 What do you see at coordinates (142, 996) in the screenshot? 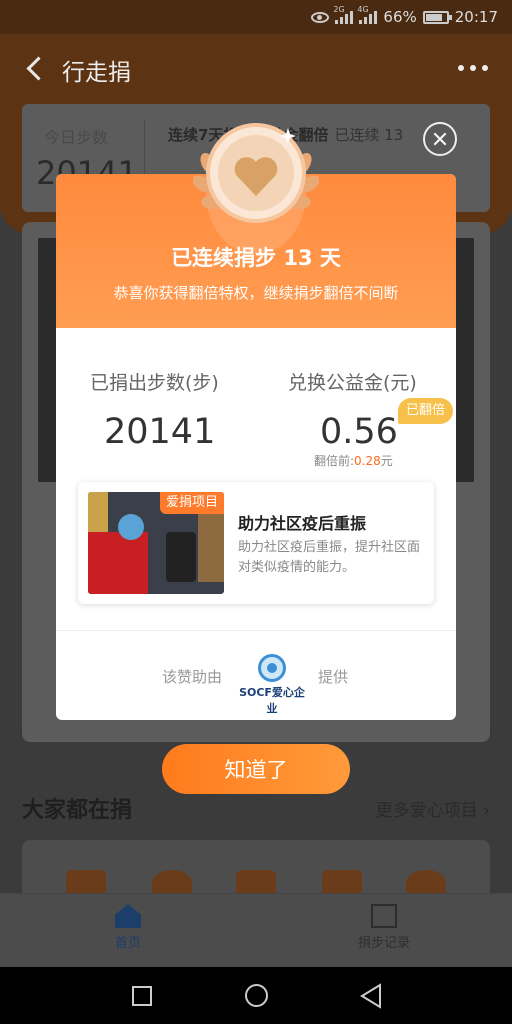
I see `recents-icon` at bounding box center [142, 996].